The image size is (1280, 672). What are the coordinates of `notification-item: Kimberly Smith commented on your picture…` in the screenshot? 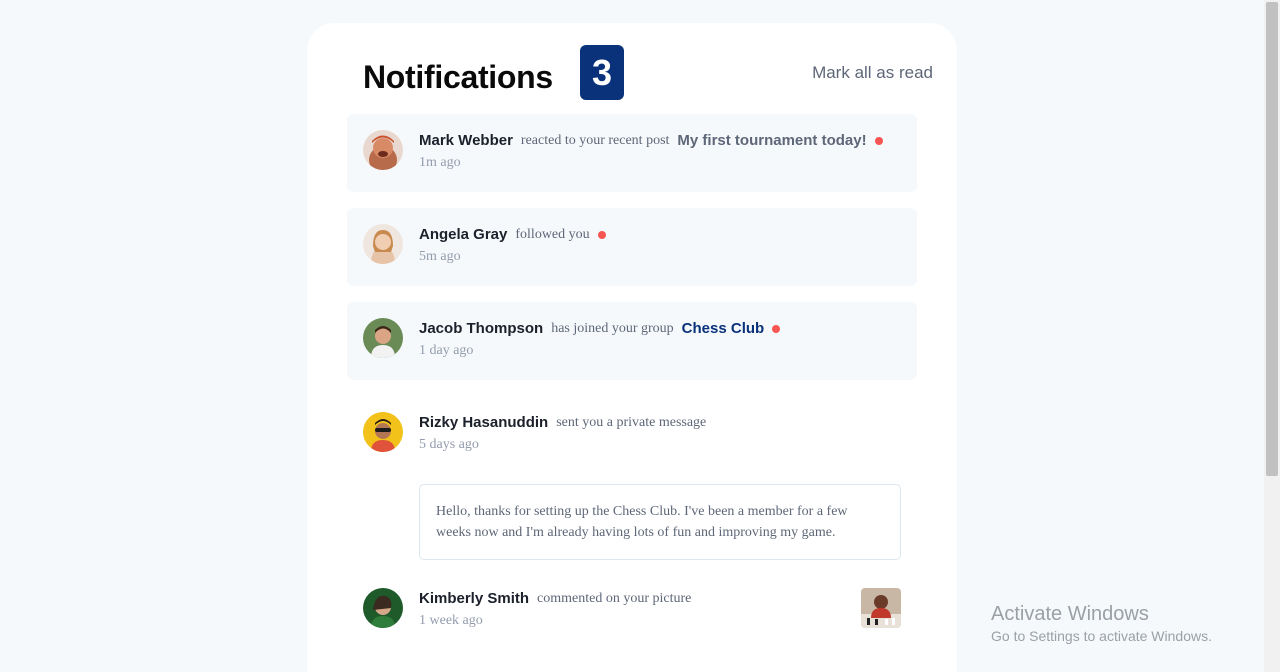 It's located at (632, 612).